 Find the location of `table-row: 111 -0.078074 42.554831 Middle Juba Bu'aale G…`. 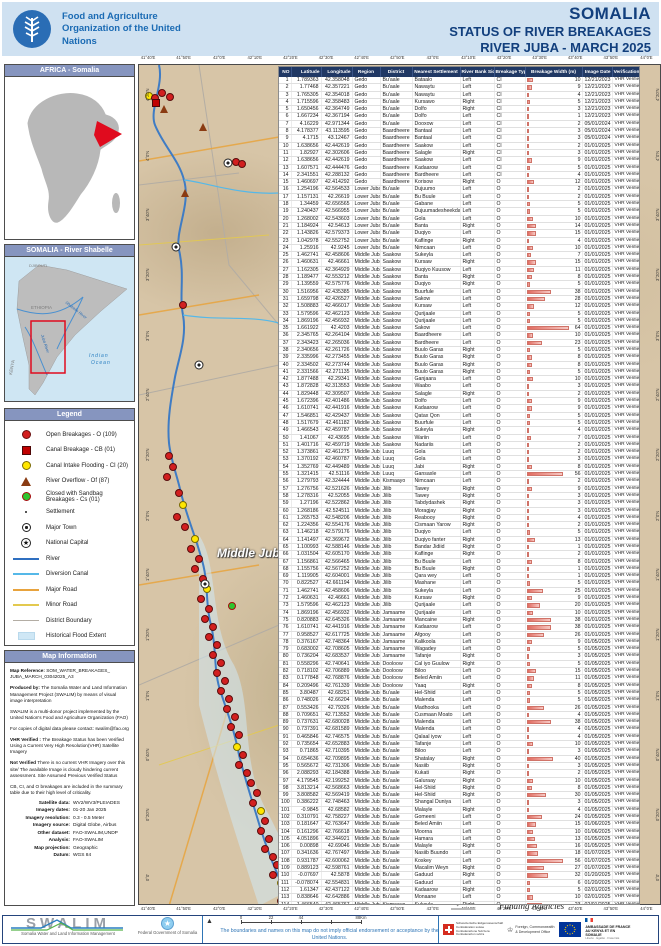

table-row: 111 -0.078074 42.554831 Middle Juba Bu'aale G… is located at coordinates (459, 883).